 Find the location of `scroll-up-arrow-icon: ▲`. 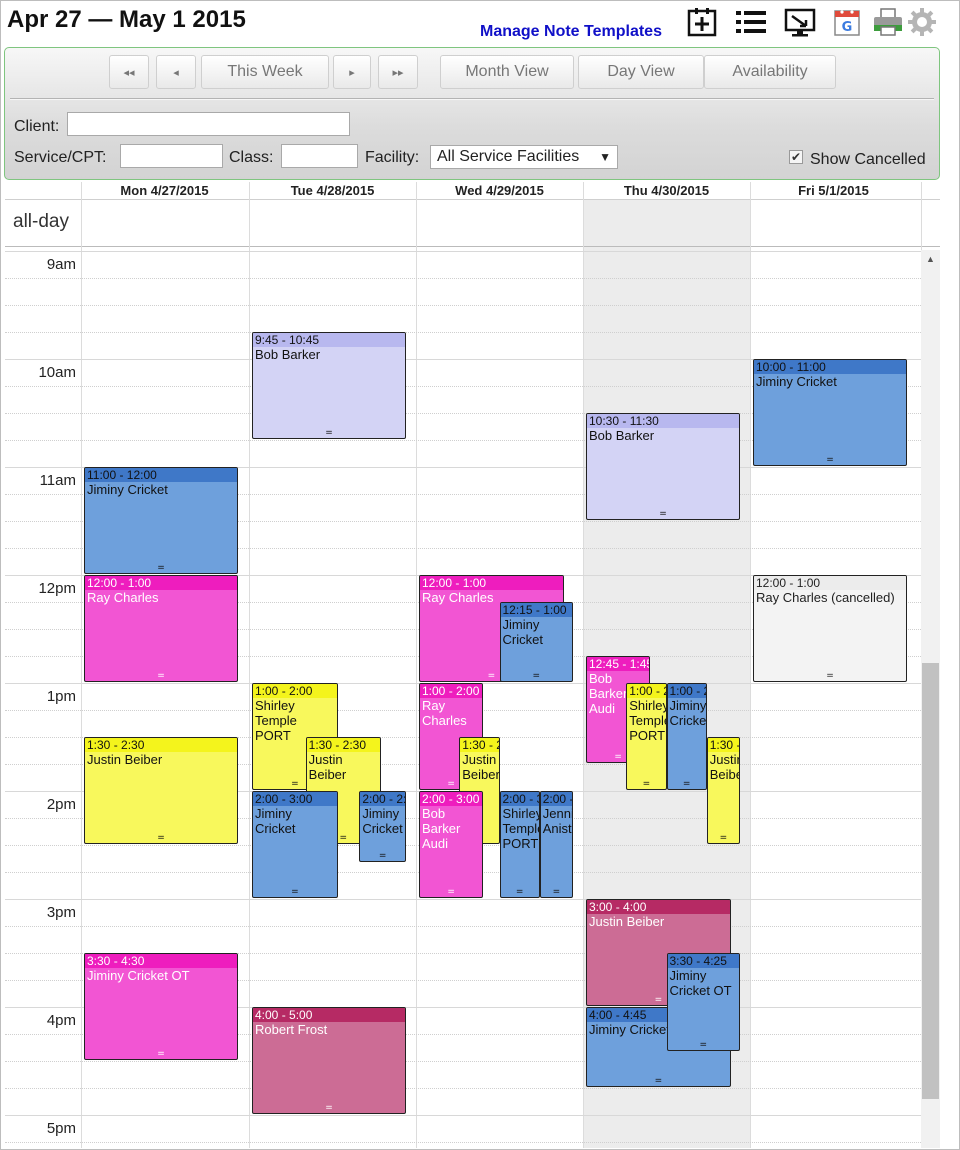

scroll-up-arrow-icon: ▲ is located at coordinates (930, 259).